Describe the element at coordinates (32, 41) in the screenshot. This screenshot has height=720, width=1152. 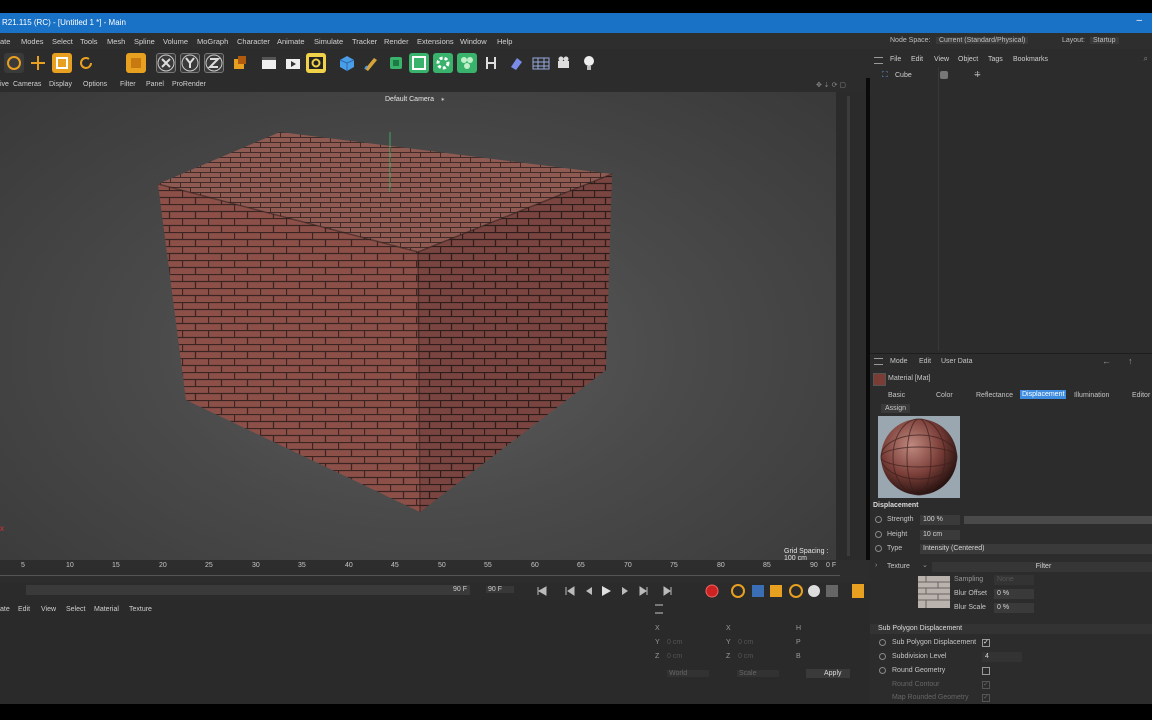
I see `menu-modes: Modes` at that location.